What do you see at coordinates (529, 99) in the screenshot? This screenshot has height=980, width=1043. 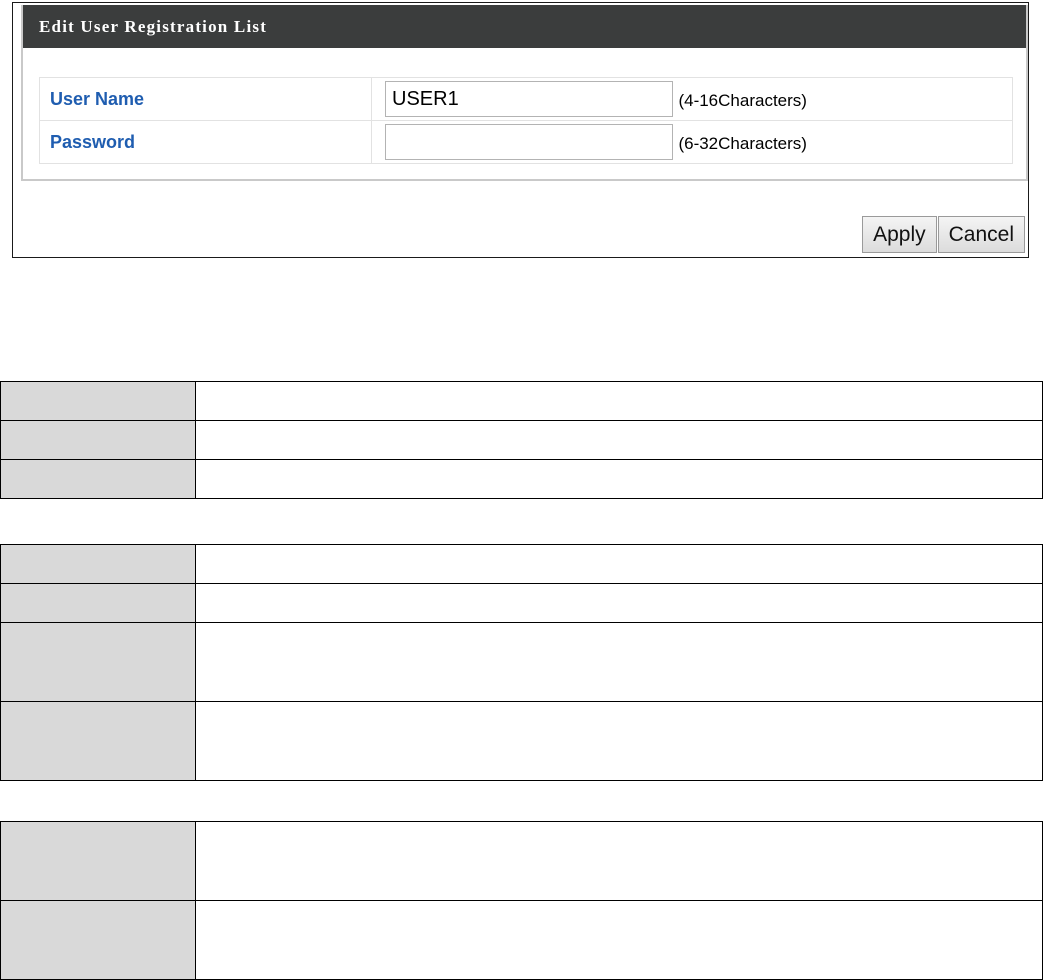 I see `user-name-input` at bounding box center [529, 99].